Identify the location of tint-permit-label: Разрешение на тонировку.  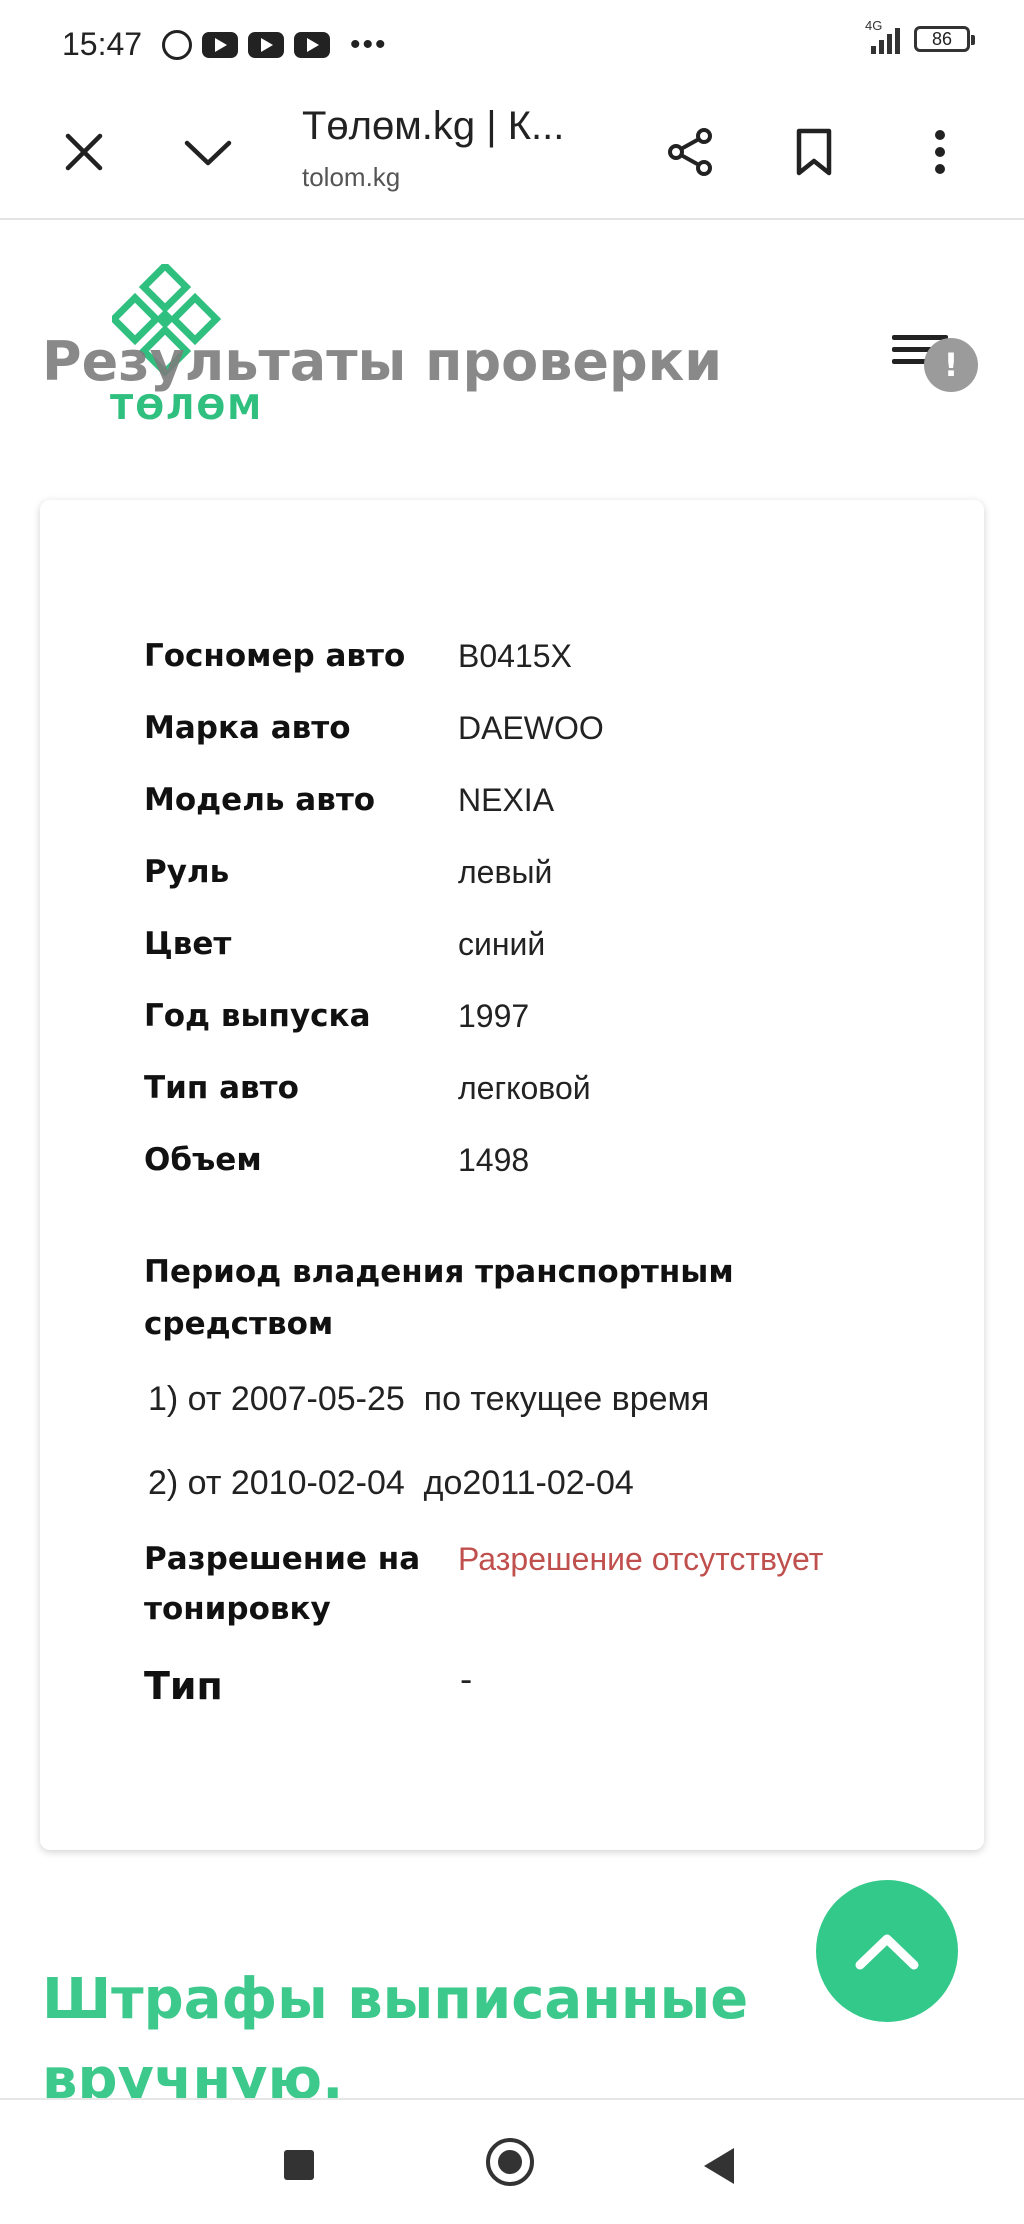
(282, 1584).